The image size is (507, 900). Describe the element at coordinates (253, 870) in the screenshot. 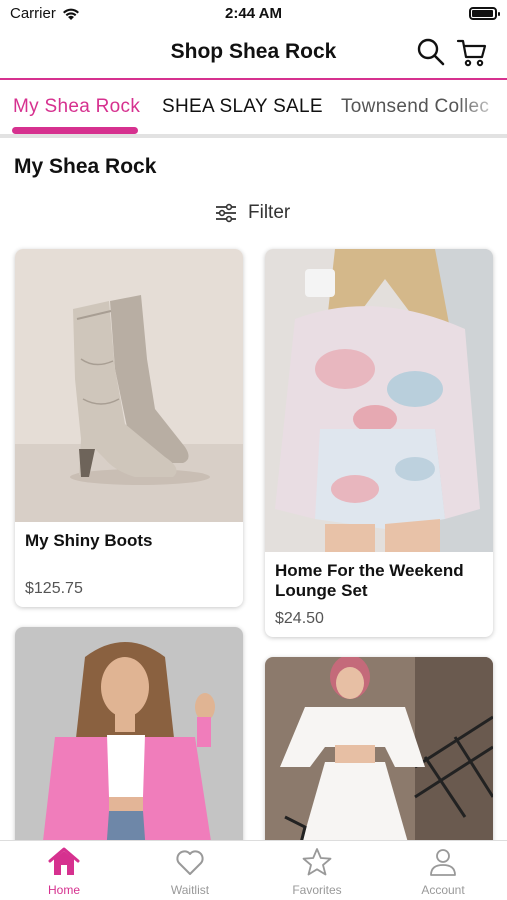

I see `bottom-tab-bar: Home Waitlist Favorites Account` at that location.